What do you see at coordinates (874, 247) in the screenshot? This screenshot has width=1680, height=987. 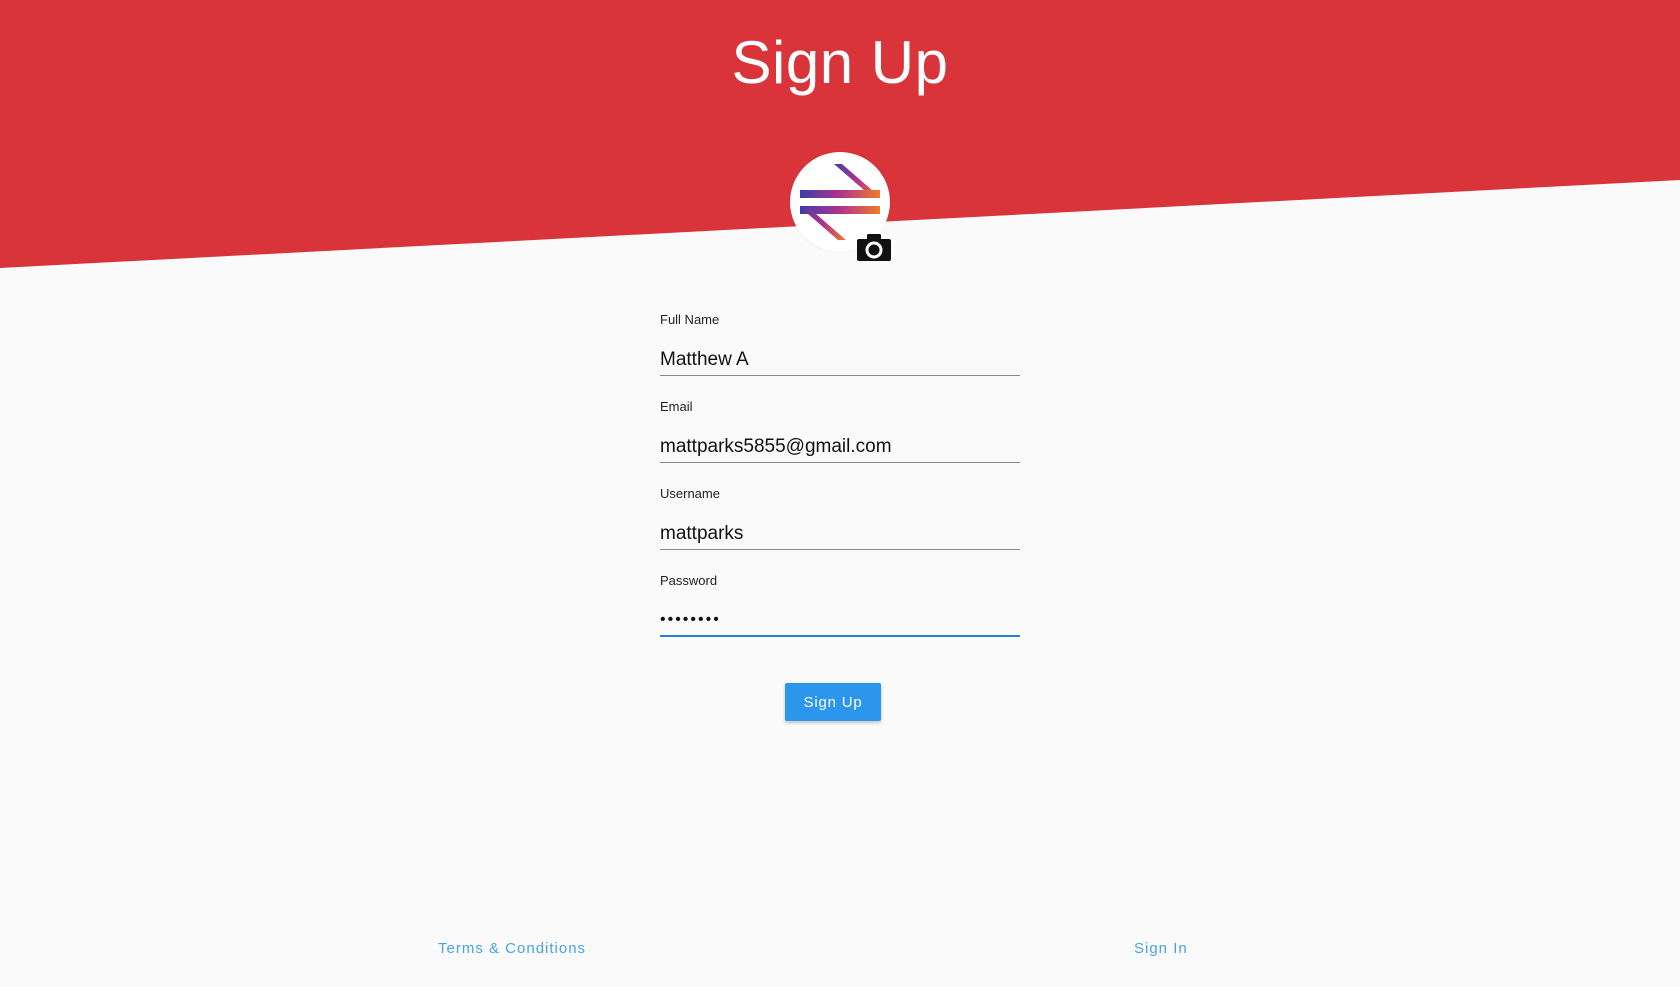 I see `camera-icon` at bounding box center [874, 247].